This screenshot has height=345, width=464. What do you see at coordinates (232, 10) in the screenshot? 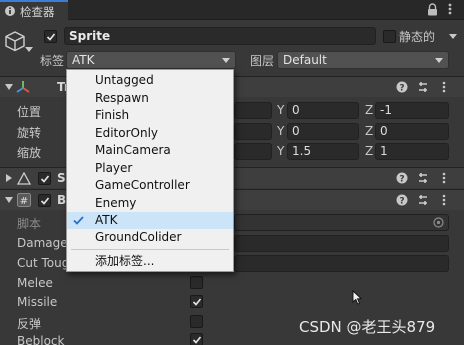
I see `window-tab-bar` at bounding box center [232, 10].